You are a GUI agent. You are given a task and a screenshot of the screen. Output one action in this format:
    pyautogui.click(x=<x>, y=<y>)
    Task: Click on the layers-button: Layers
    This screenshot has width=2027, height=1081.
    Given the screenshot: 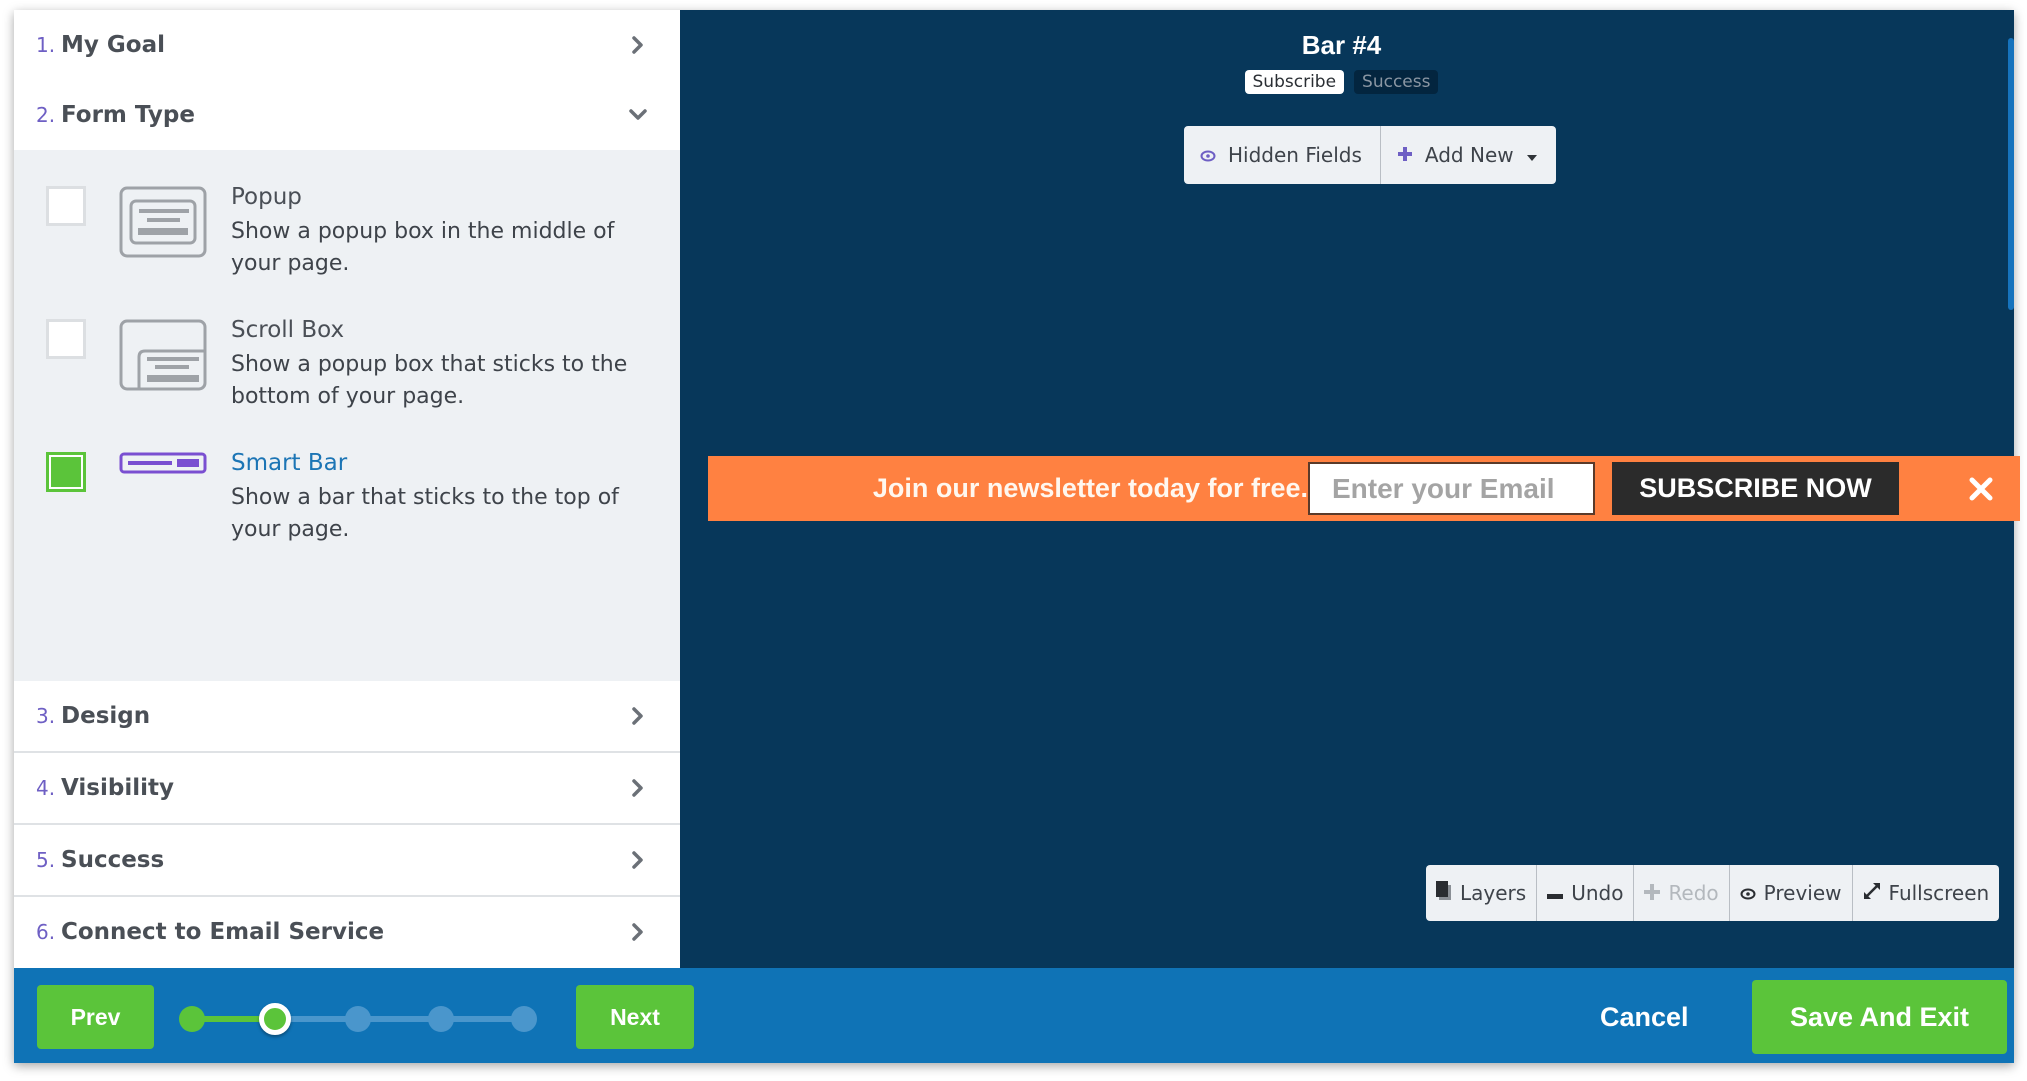 What is the action you would take?
    pyautogui.click(x=1481, y=893)
    